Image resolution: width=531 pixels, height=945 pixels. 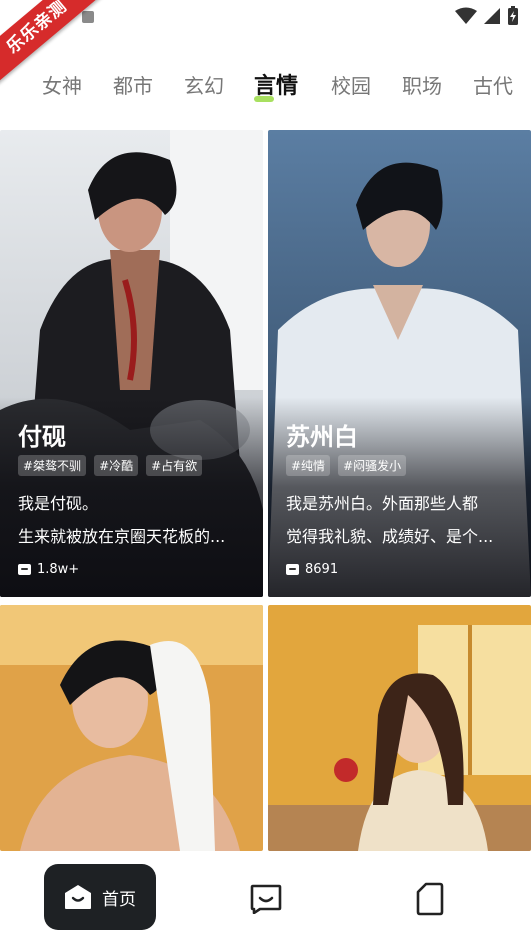 I want to click on bottom-navigation: 首页, so click(x=265, y=898).